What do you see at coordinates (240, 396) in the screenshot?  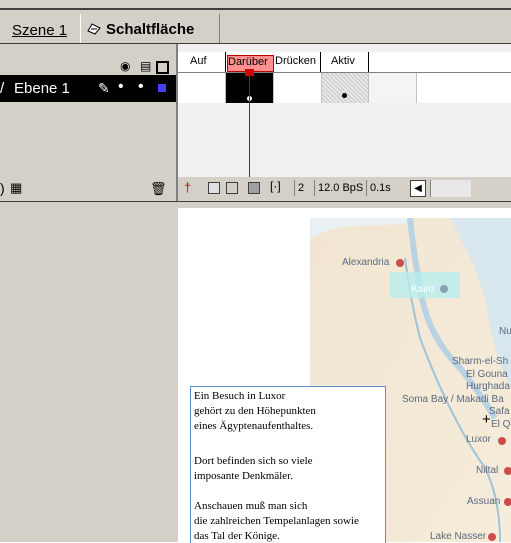 I see `text-line: Ein Besuch in Luxor` at bounding box center [240, 396].